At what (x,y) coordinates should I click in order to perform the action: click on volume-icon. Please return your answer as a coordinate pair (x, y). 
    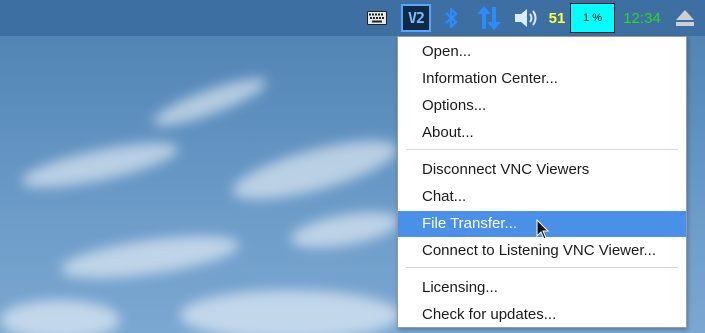
    Looking at the image, I should click on (527, 18).